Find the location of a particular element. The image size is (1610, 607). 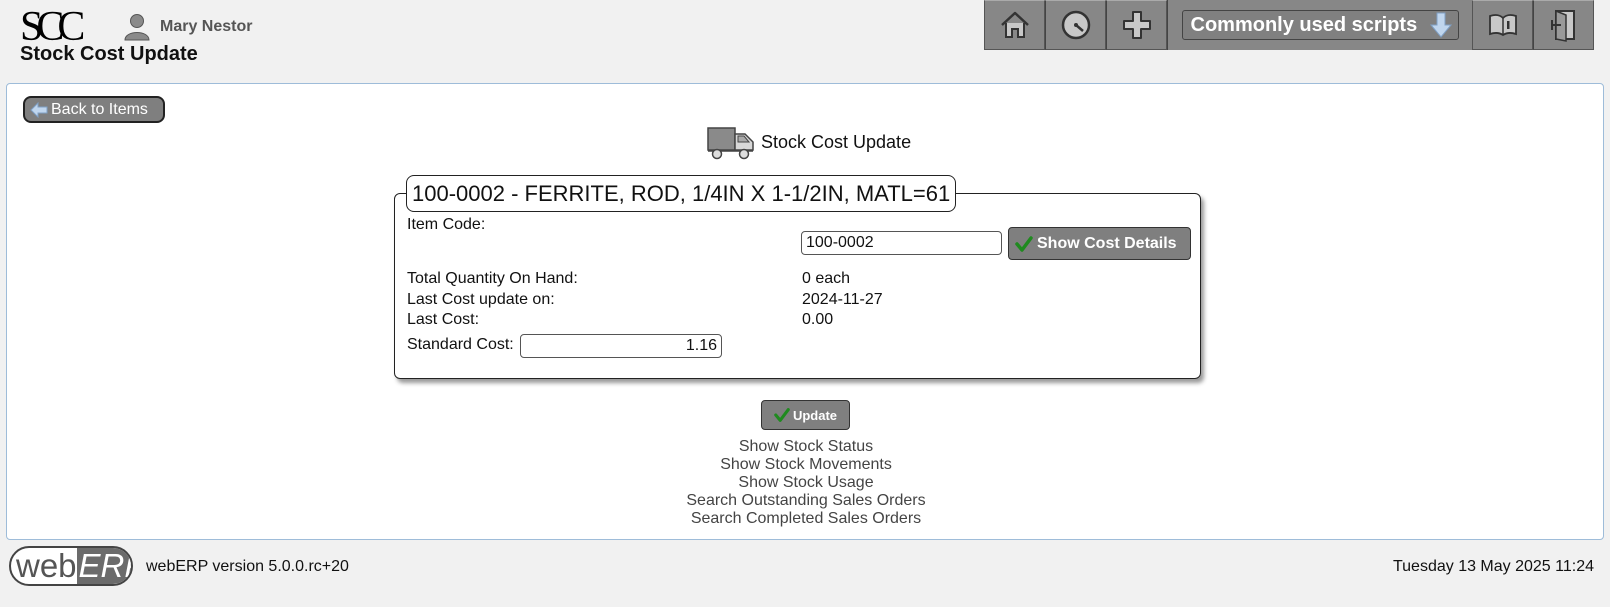

user-name: Mary Nestor is located at coordinates (206, 27).